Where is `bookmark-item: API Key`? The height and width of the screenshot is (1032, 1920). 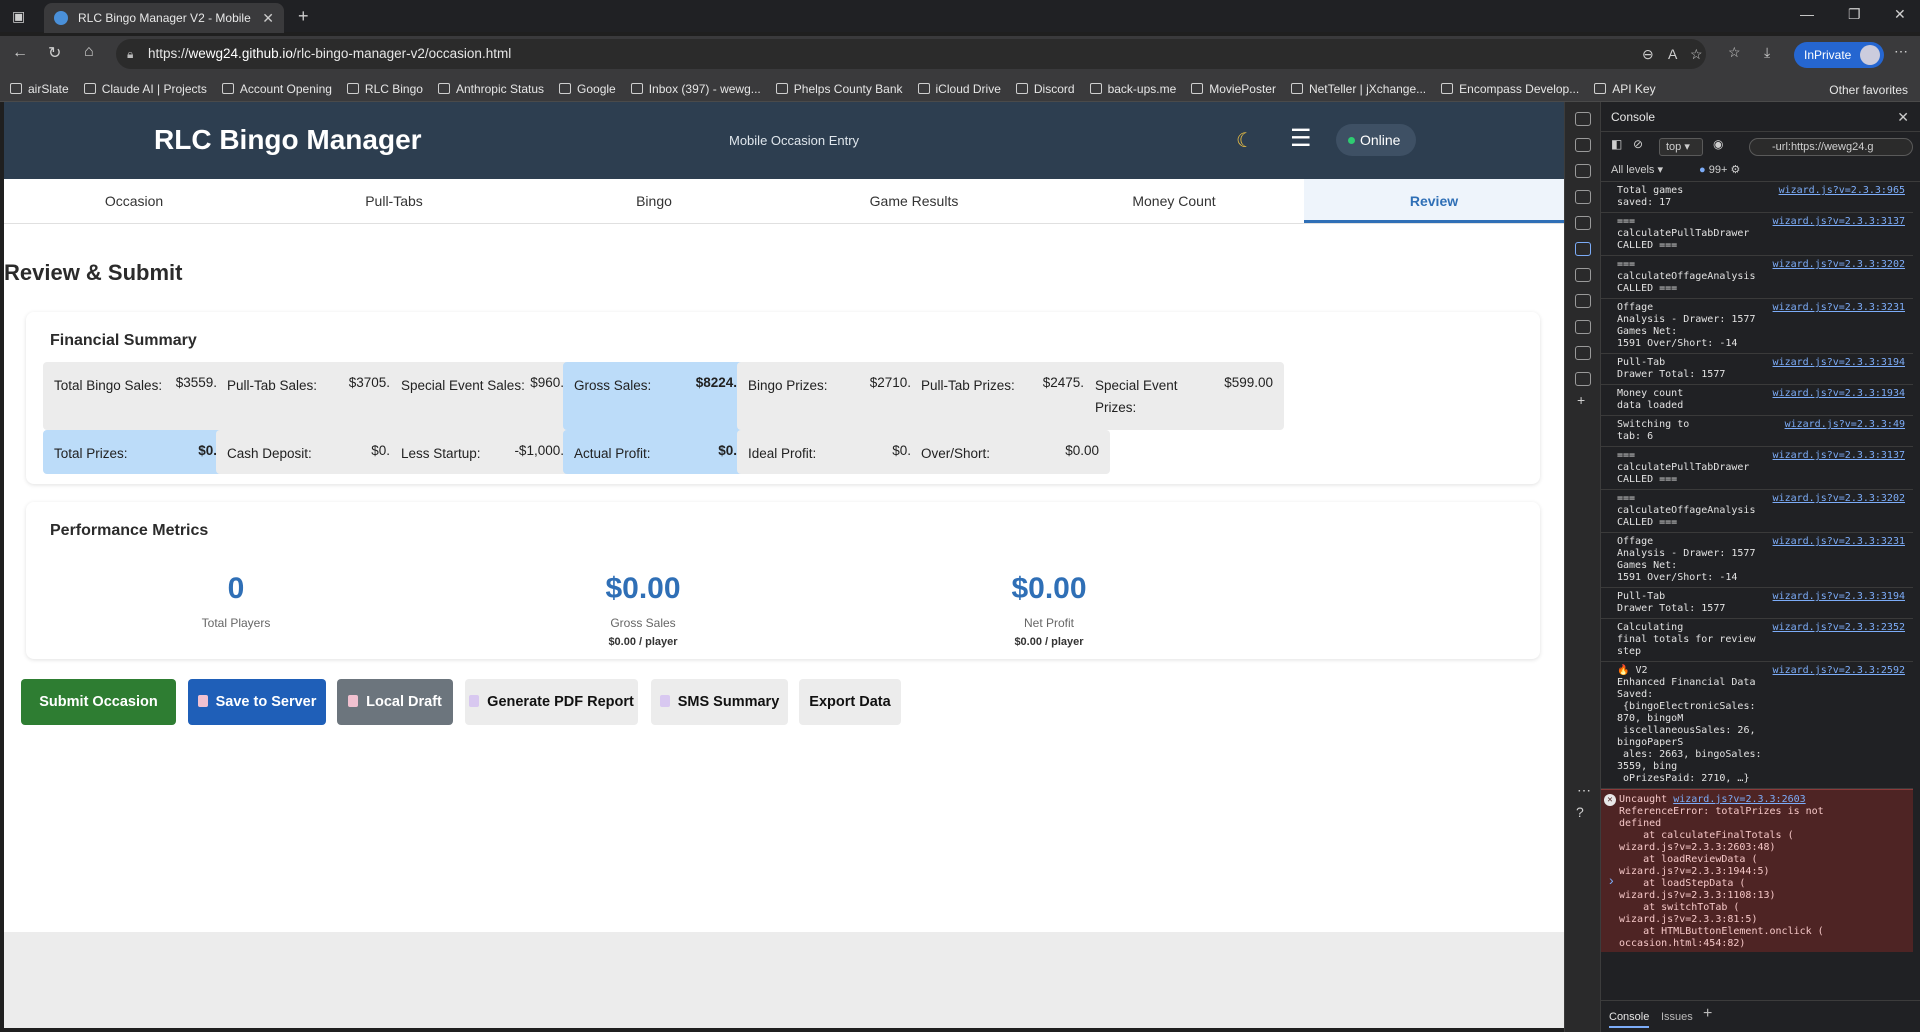
bookmark-item: API Key is located at coordinates (1625, 89).